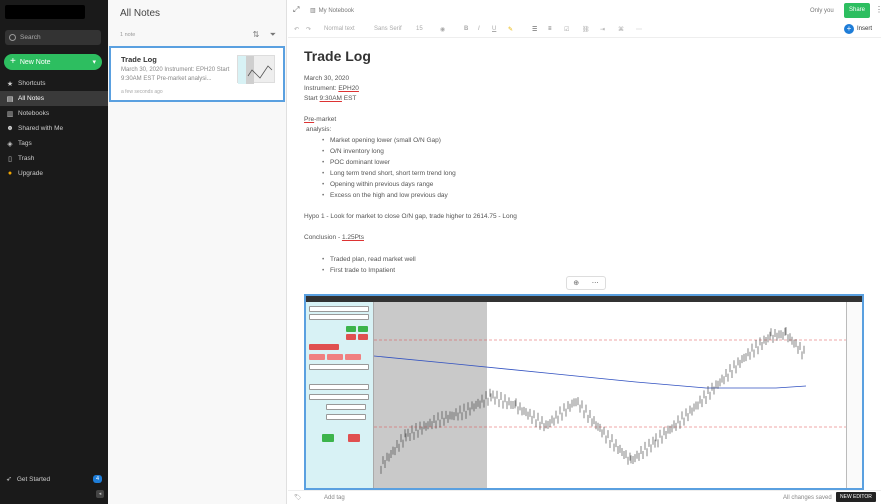 This screenshot has width=881, height=504. What do you see at coordinates (865, 29) in the screenshot?
I see `insert-label: Insert` at bounding box center [865, 29].